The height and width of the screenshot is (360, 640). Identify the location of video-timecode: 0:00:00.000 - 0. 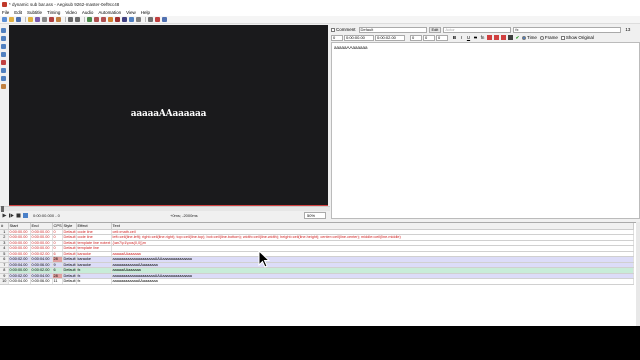
(46, 215).